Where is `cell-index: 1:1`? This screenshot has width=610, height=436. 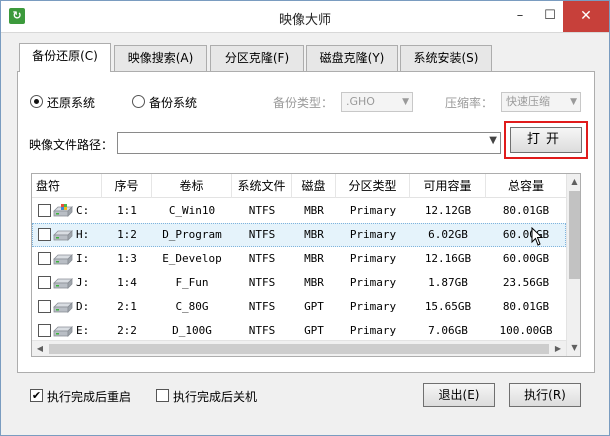
cell-index: 1:1 is located at coordinates (127, 210).